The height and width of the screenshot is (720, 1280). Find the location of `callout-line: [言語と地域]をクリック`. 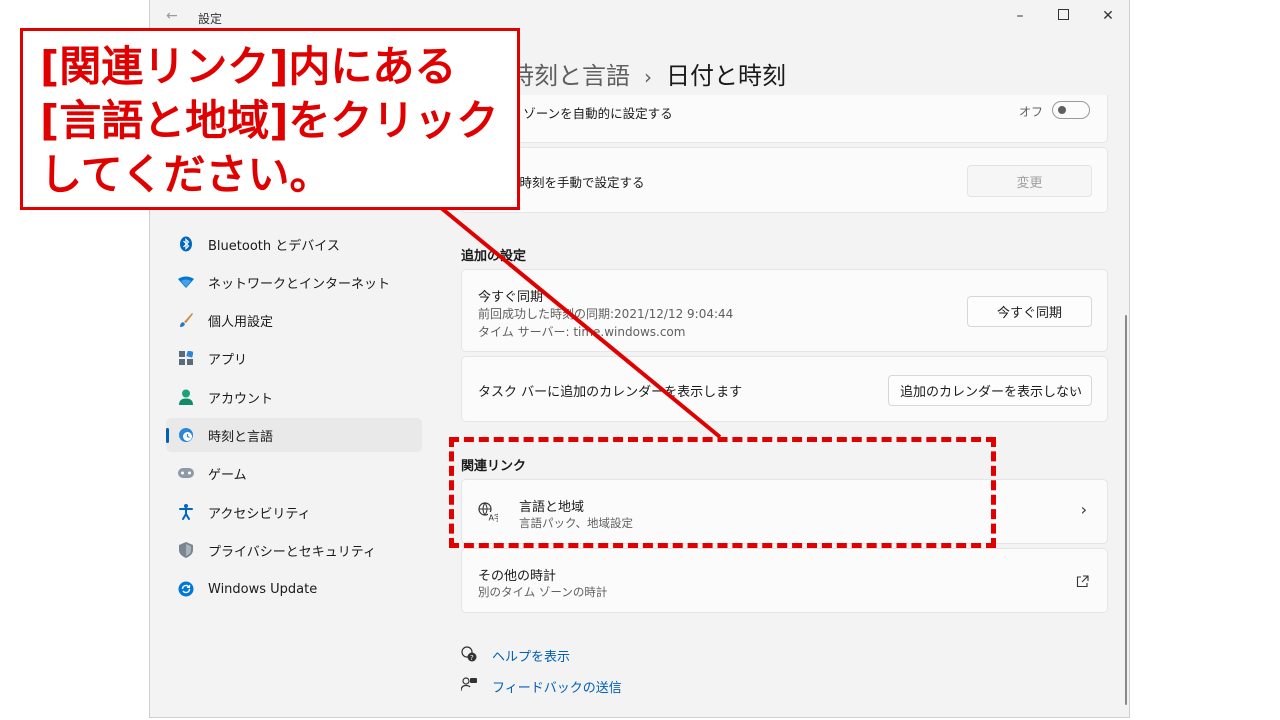

callout-line: [言語と地域]をクリック is located at coordinates (269, 120).